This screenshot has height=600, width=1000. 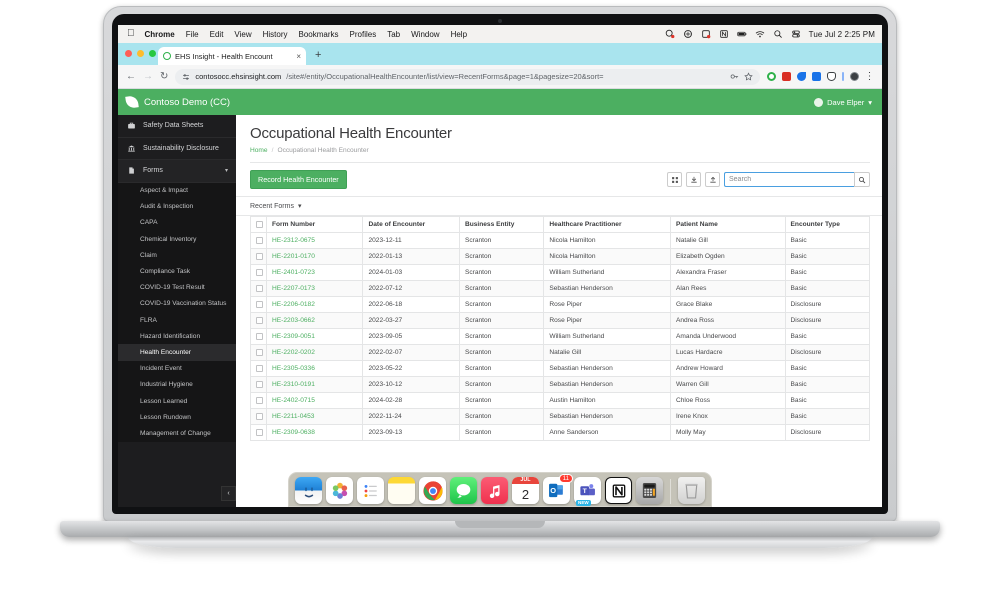 What do you see at coordinates (786, 76) in the screenshot?
I see `pdf-extension-icon` at bounding box center [786, 76].